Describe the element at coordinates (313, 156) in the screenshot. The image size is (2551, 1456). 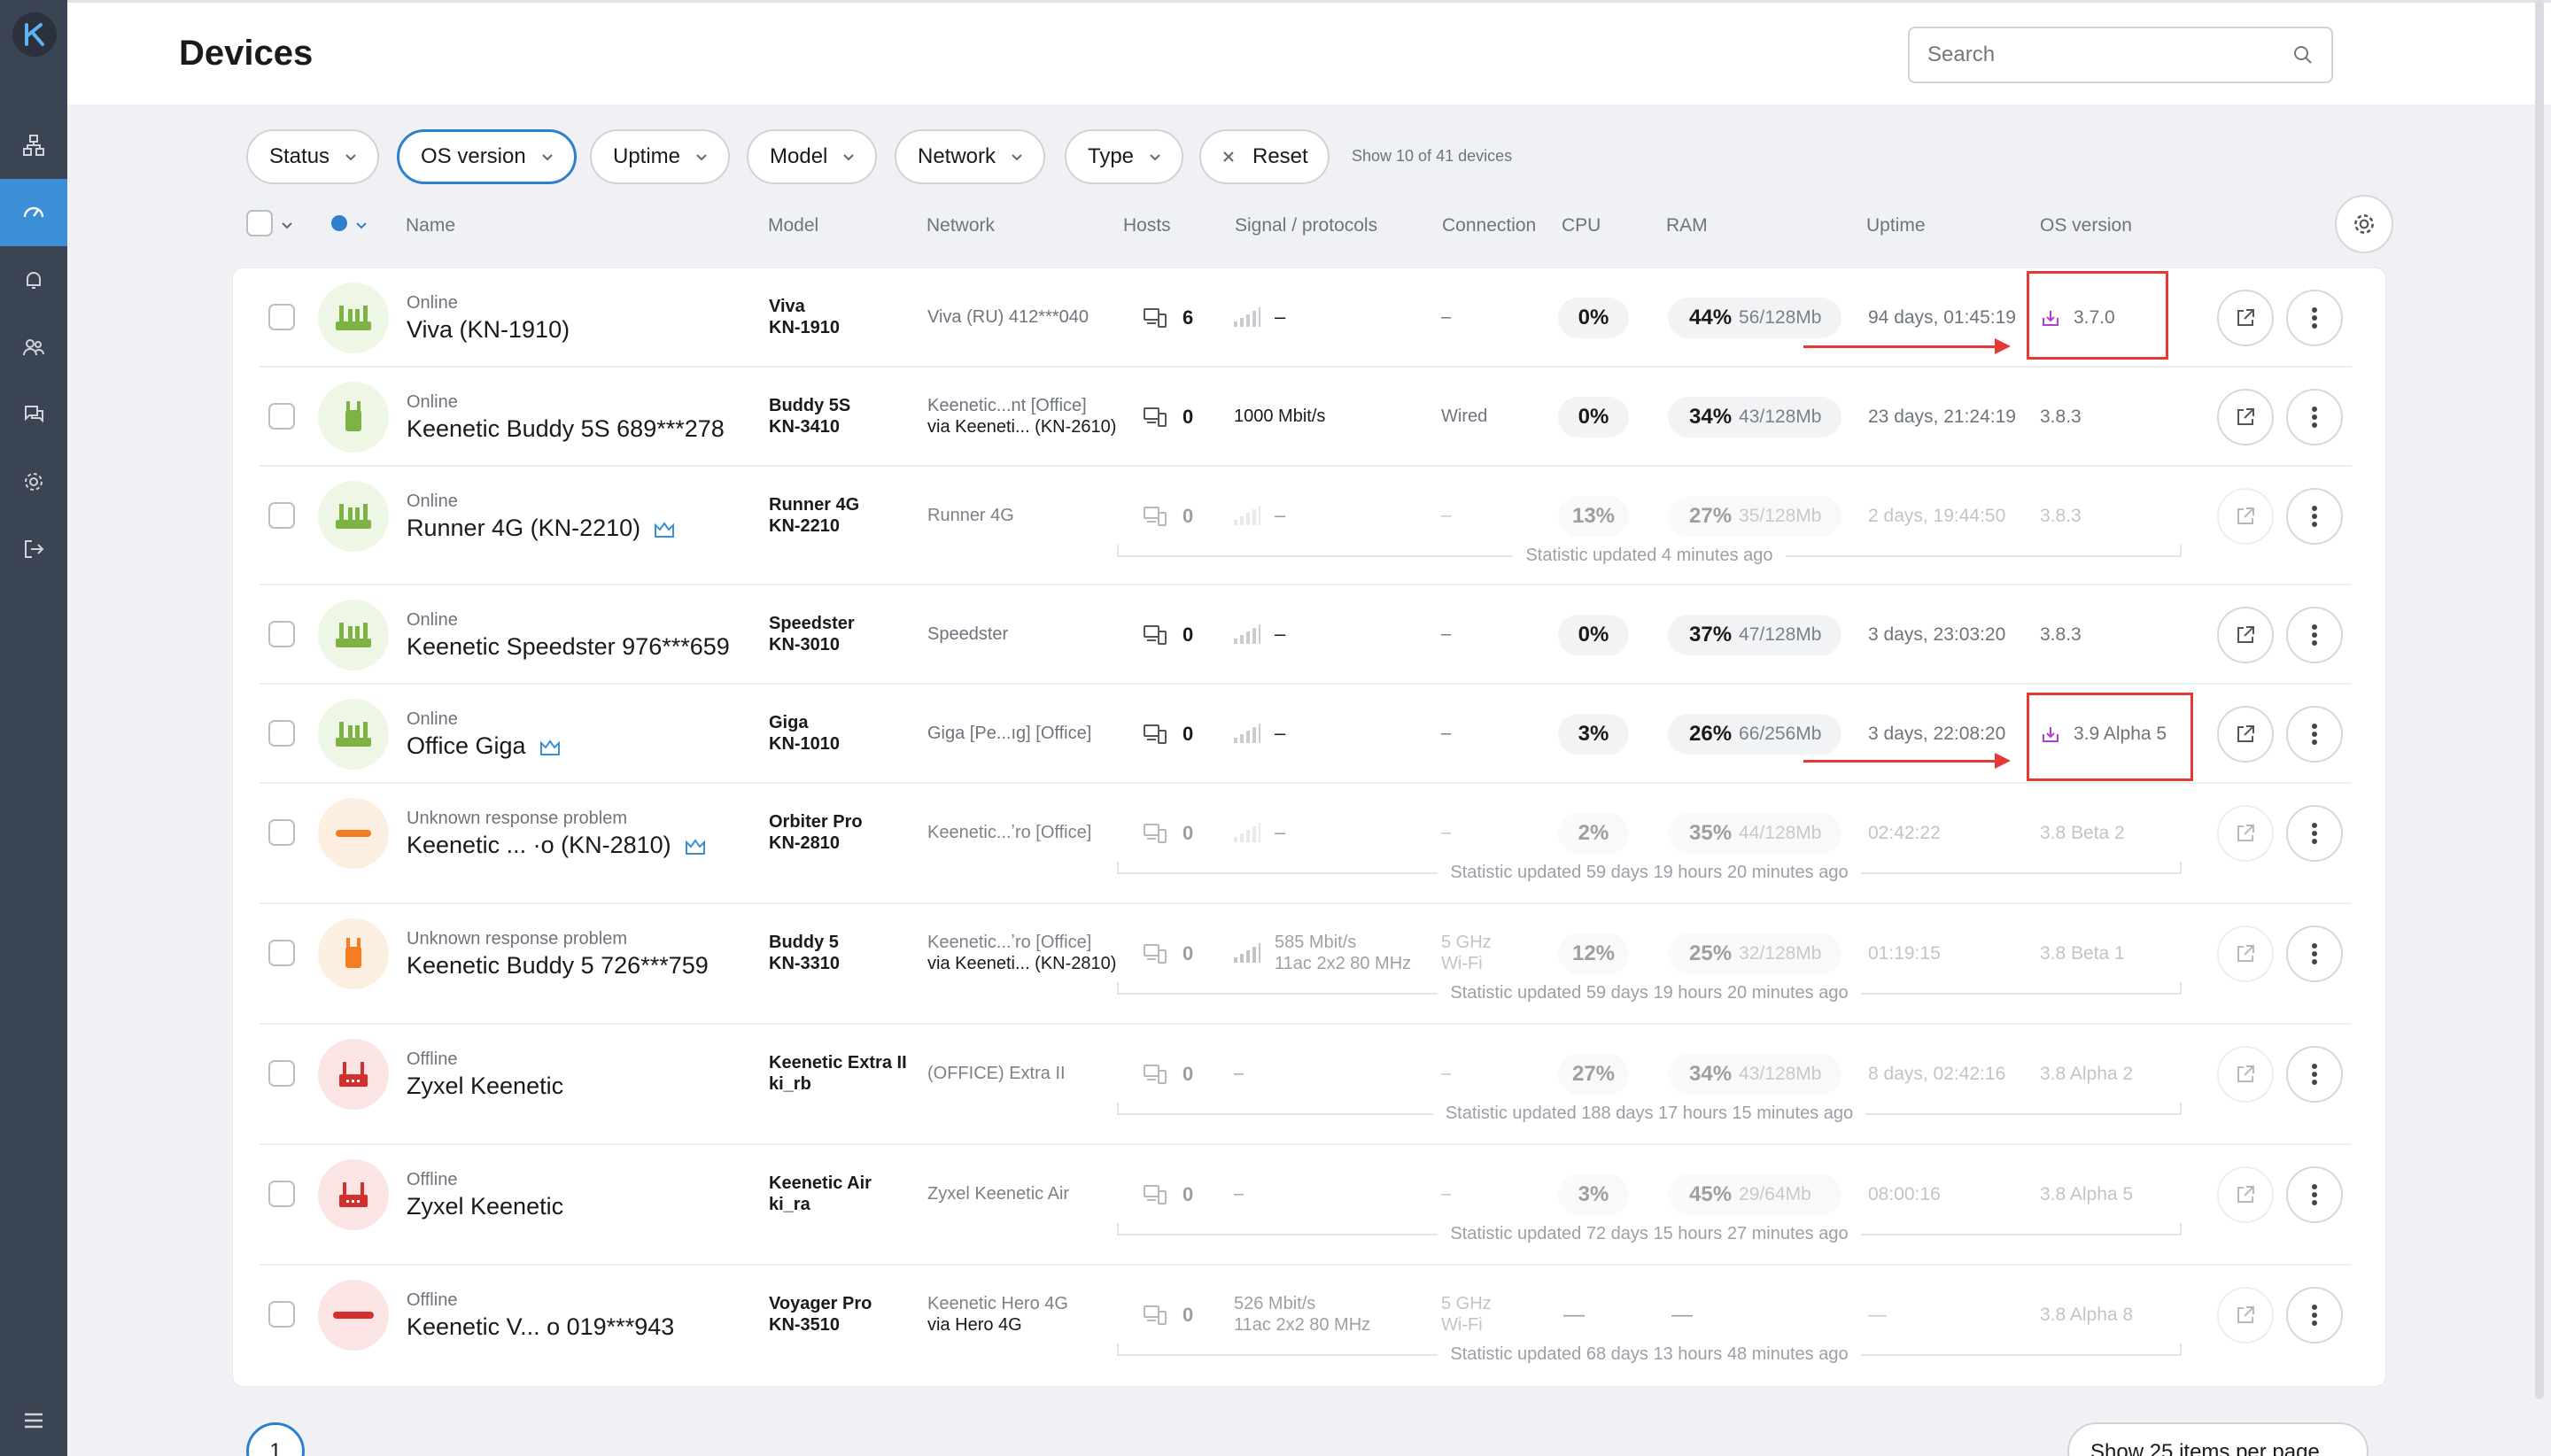
I see `filter-status: Status` at that location.